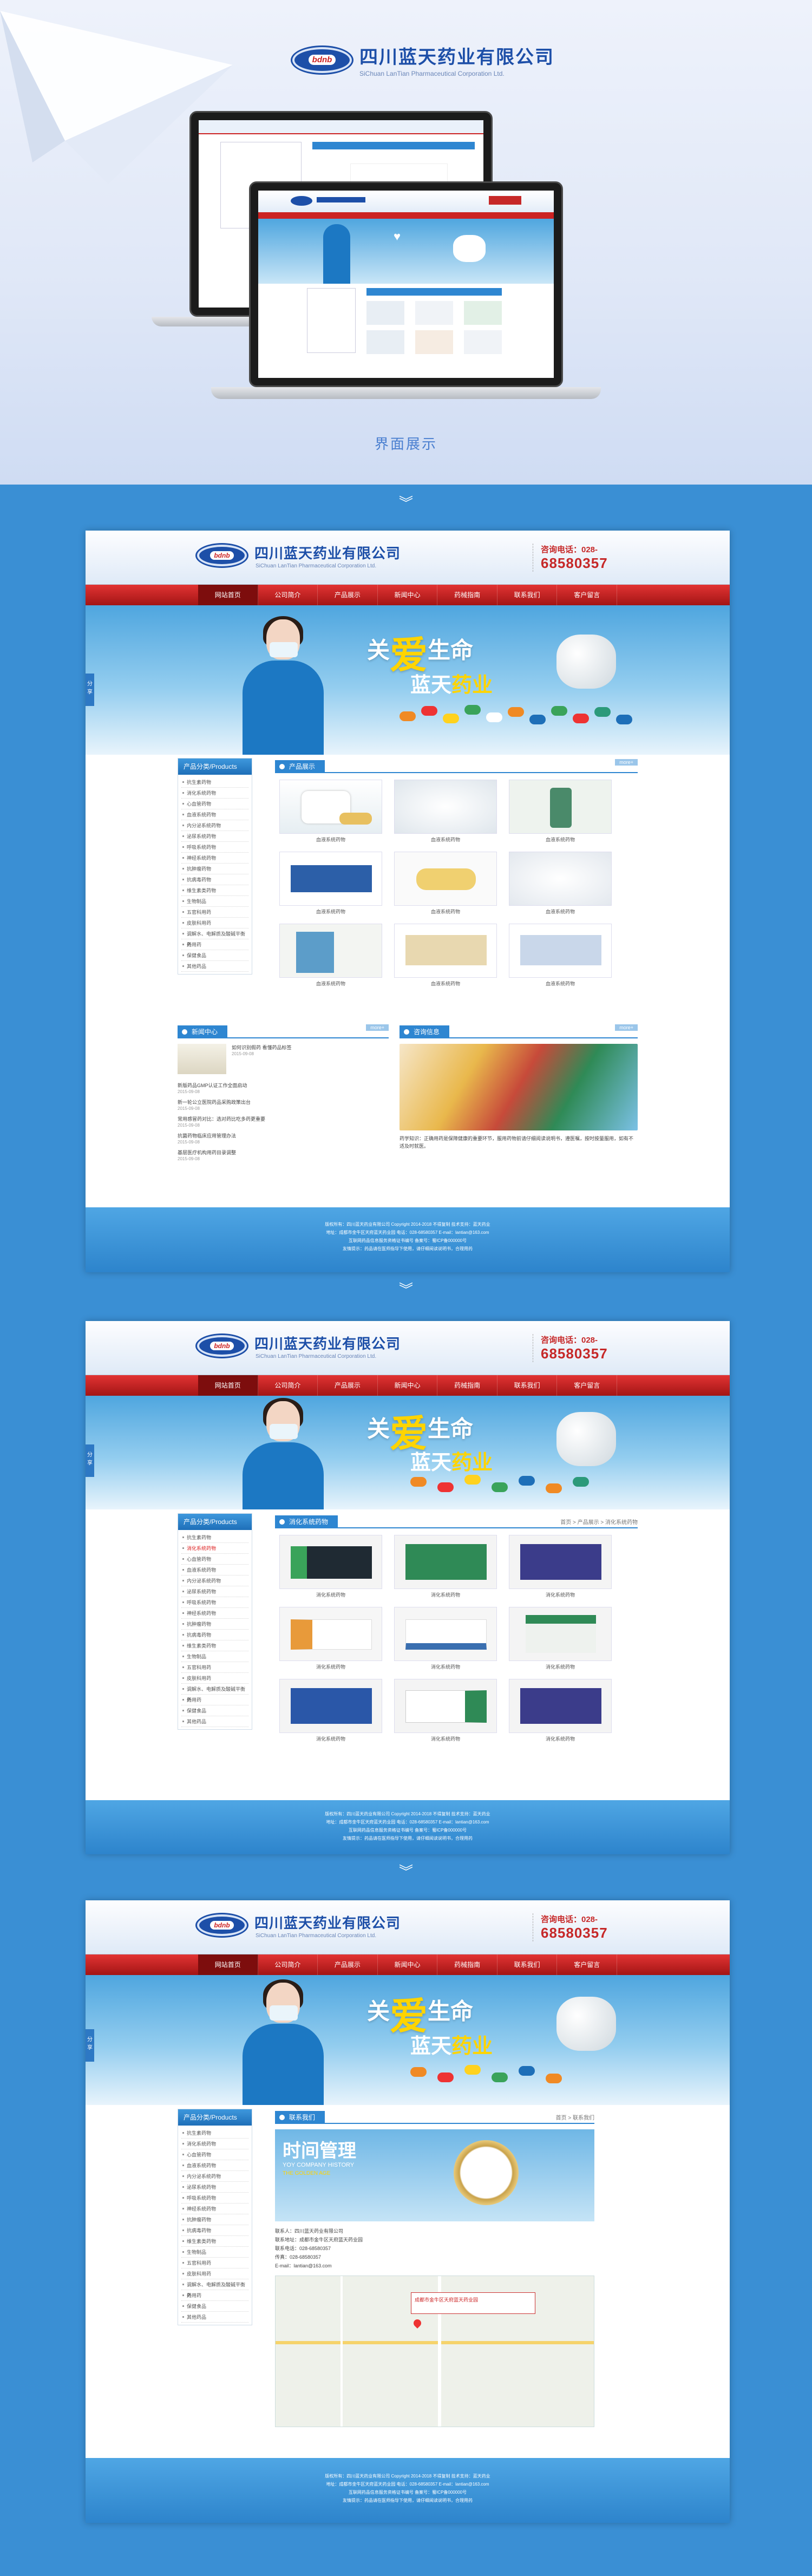 The image size is (812, 2576). Describe the element at coordinates (262, 1047) in the screenshot. I see `news-headline: 如何识别假药 看懂药品标签` at that location.